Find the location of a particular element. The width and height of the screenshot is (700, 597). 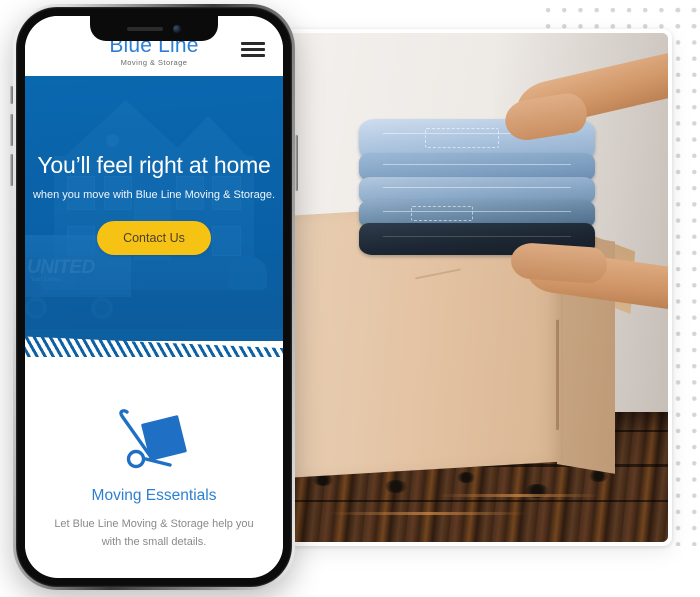

front-camera-icon is located at coordinates (177, 28).